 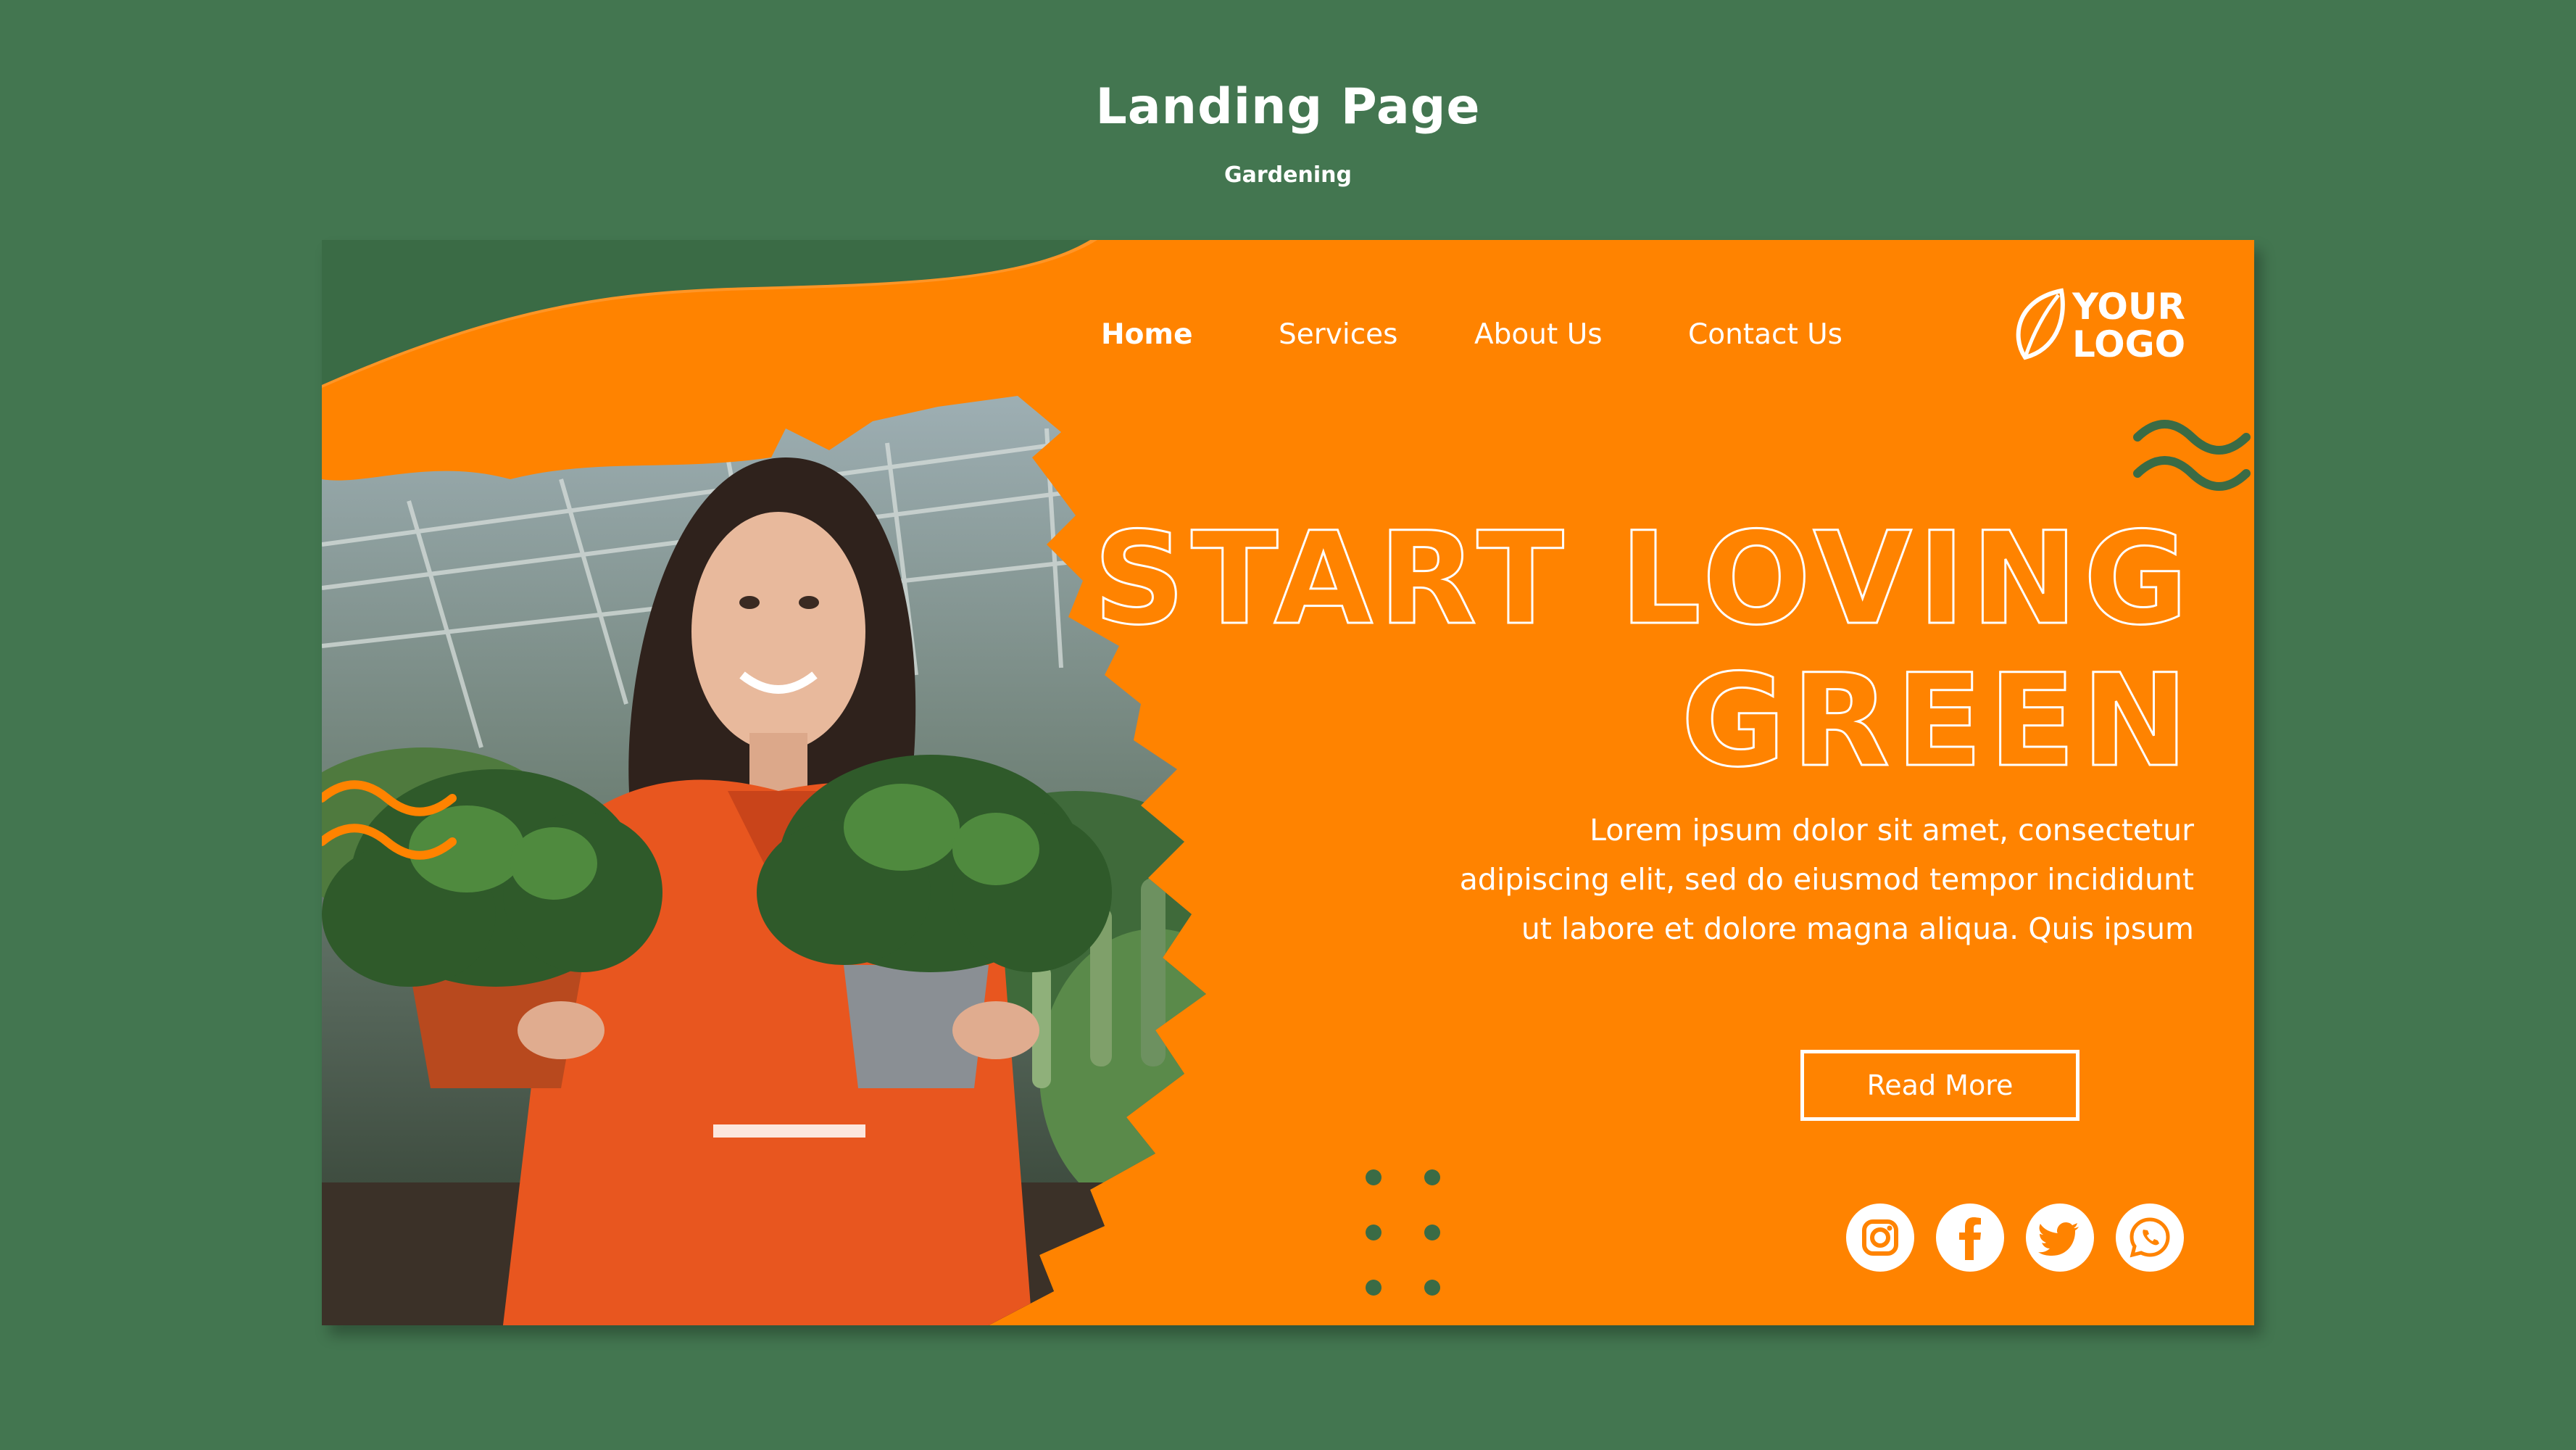 I want to click on facebook-link, so click(x=1970, y=1238).